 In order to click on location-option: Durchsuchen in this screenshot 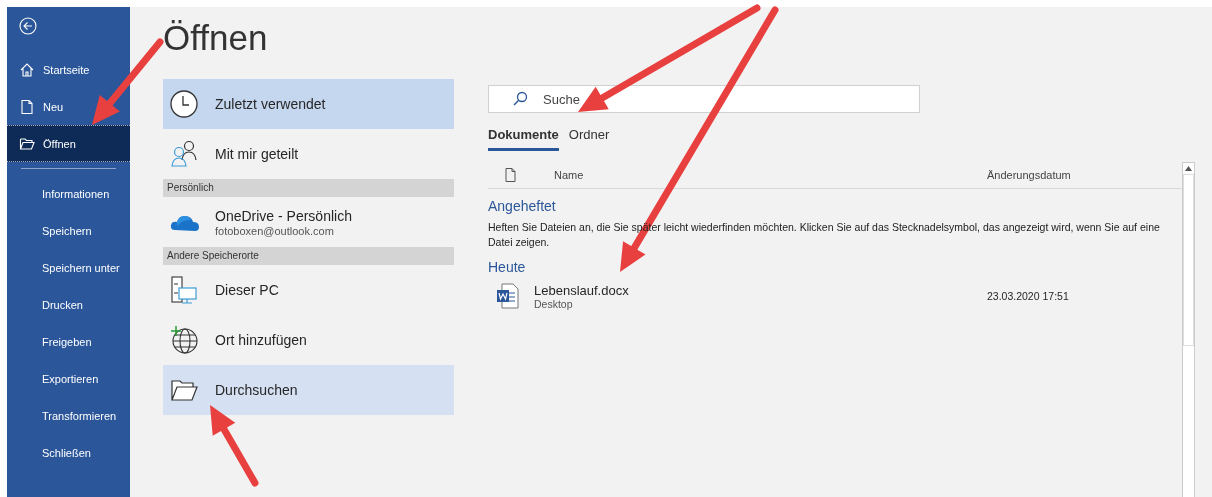, I will do `click(308, 390)`.